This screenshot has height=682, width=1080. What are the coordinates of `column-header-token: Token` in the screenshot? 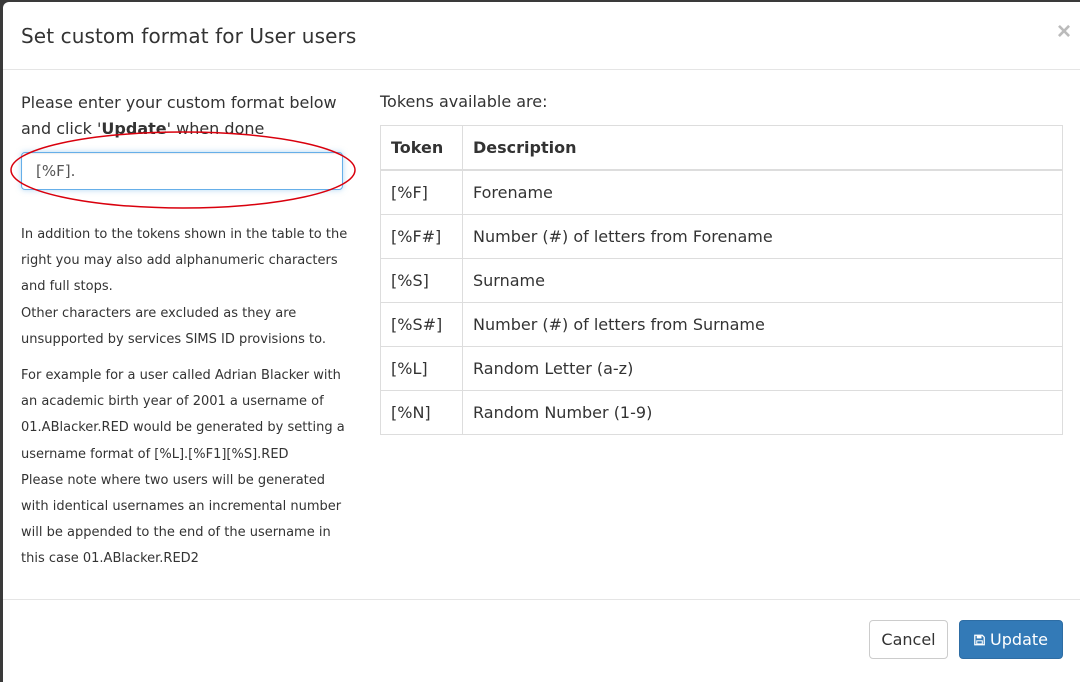 It's located at (421, 148).